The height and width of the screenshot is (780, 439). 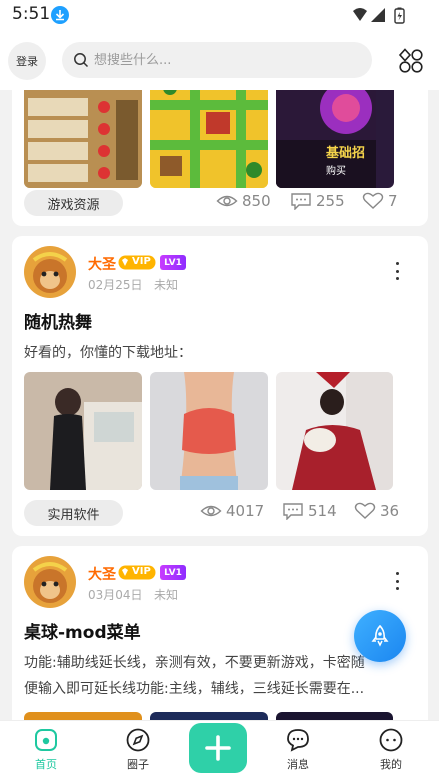 I want to click on nav-label: 首页, so click(x=46, y=764).